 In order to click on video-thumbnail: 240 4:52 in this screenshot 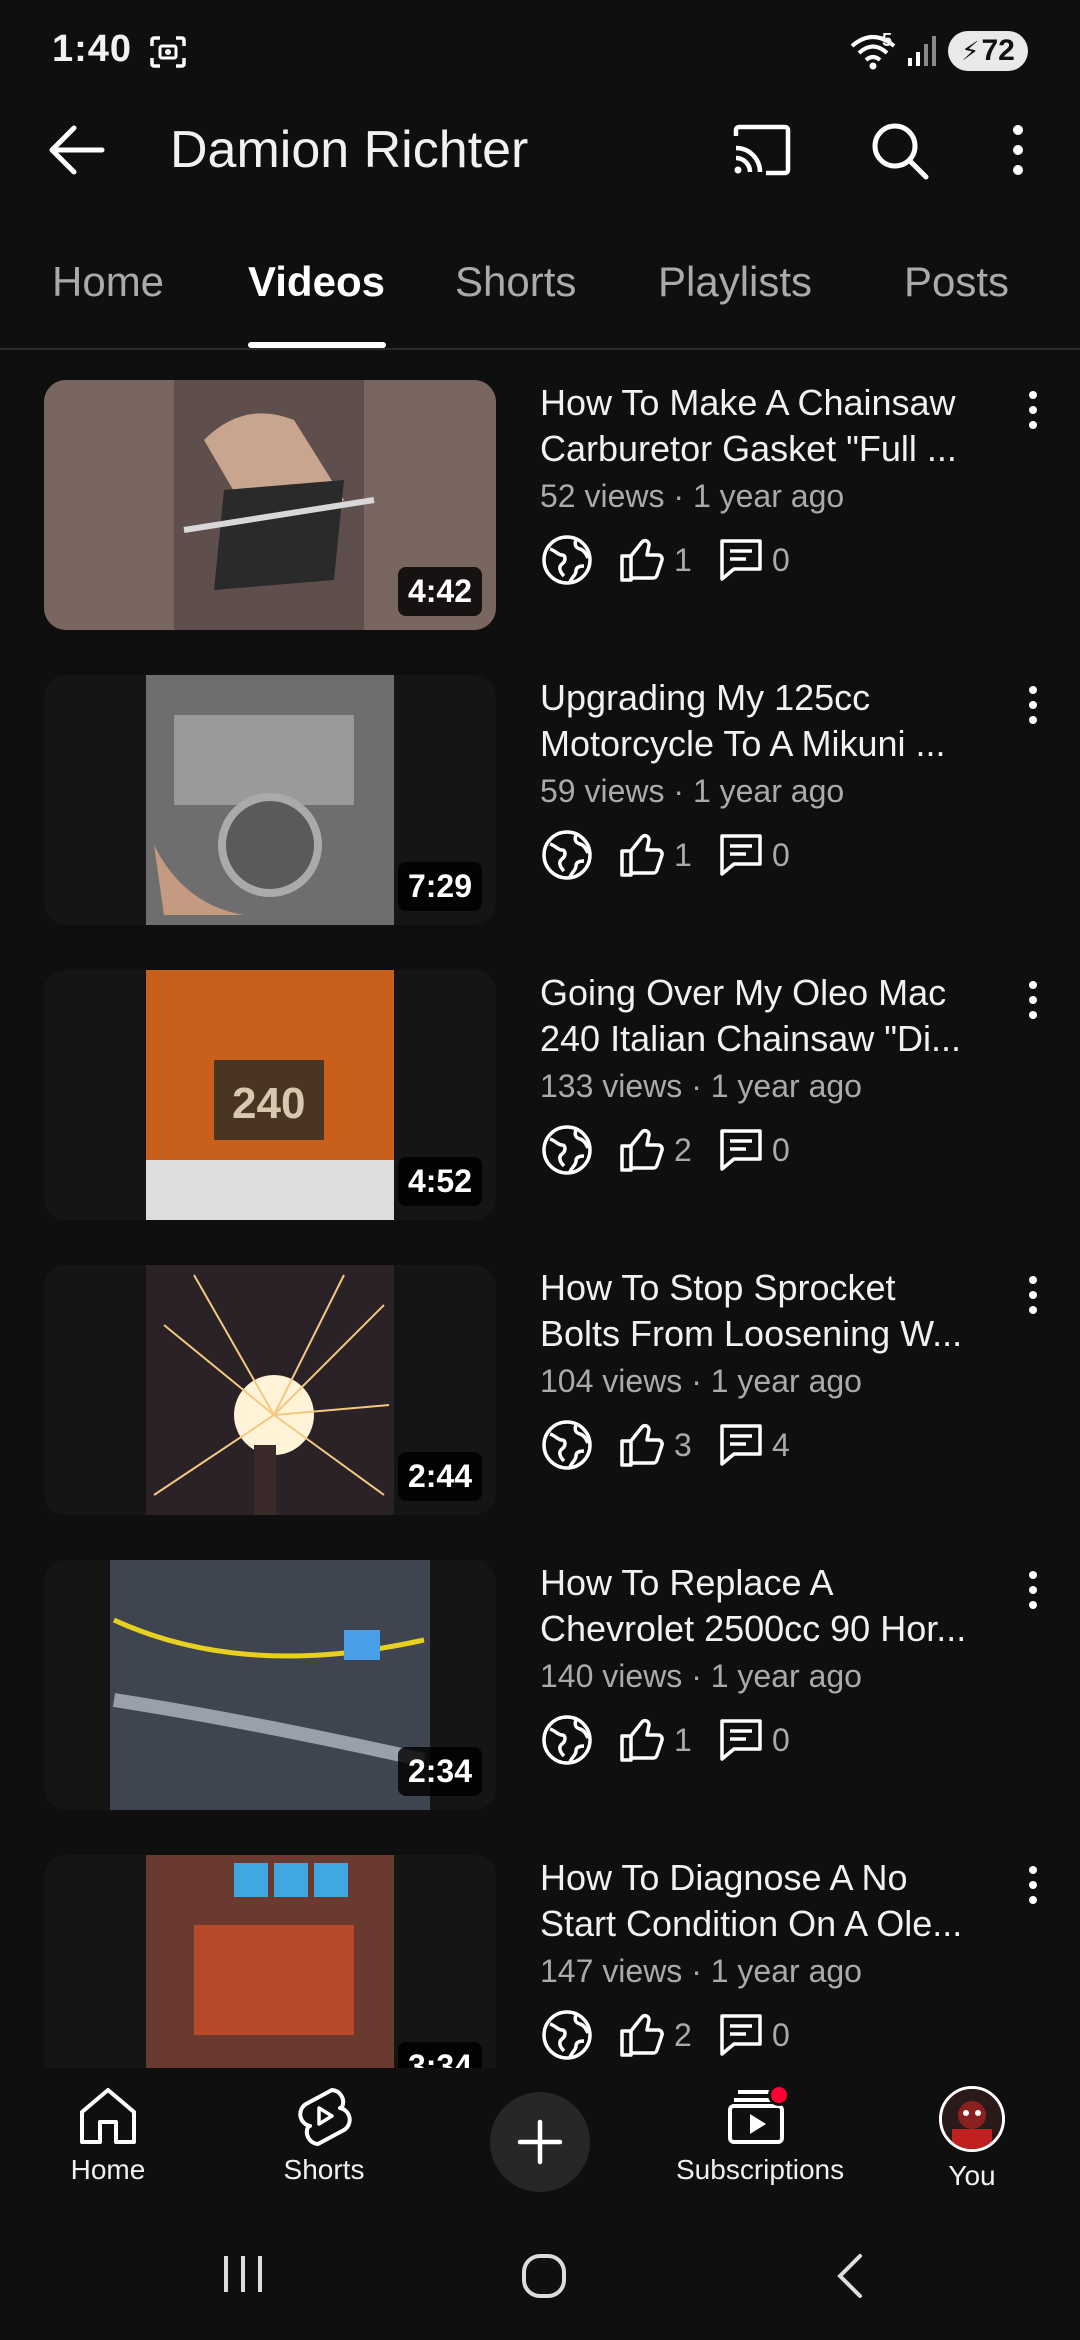, I will do `click(270, 1095)`.